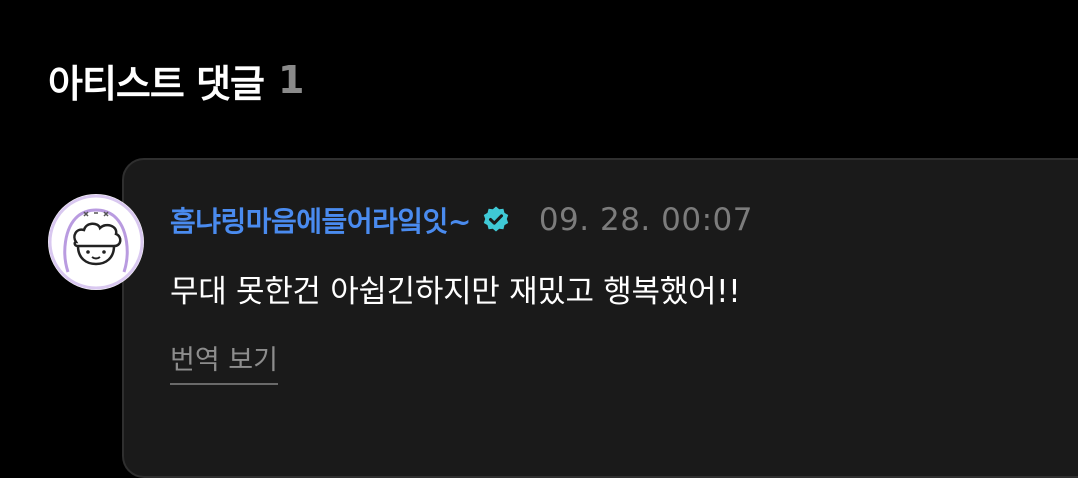 The image size is (1078, 478). Describe the element at coordinates (455, 292) in the screenshot. I see `comment-text: 무대 못한건 아쉽긴하지만 재밌고 행복했어!!` at that location.